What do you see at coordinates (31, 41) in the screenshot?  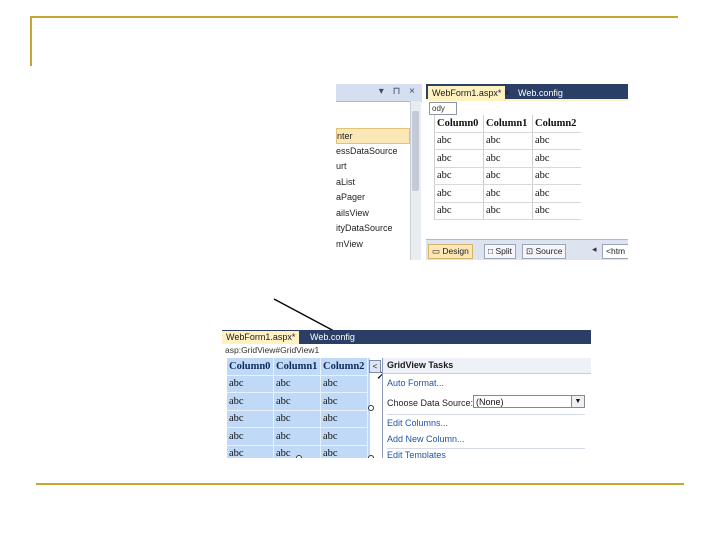 I see `decorative-left-rule` at bounding box center [31, 41].